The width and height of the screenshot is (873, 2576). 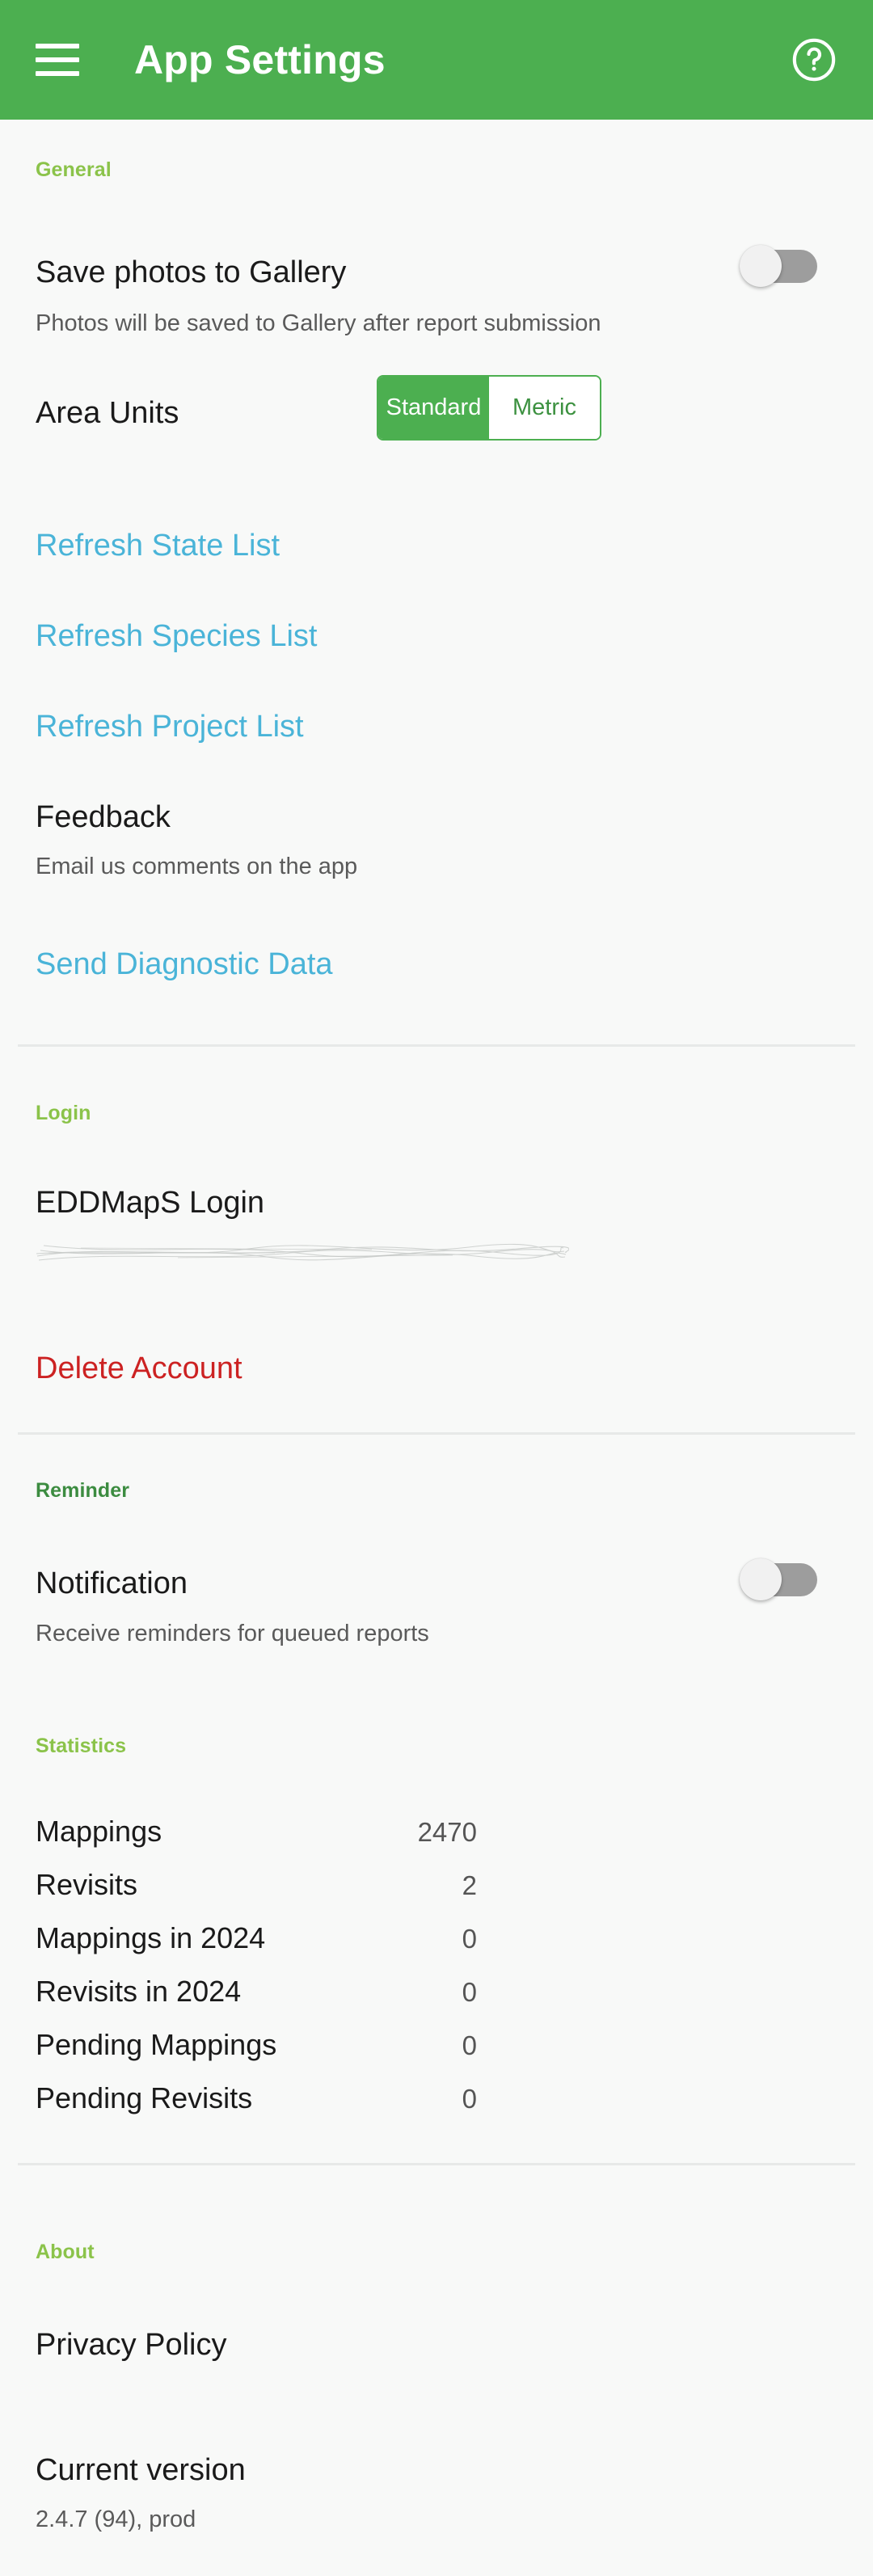 What do you see at coordinates (104, 818) in the screenshot?
I see `feedback-label: Feedback` at bounding box center [104, 818].